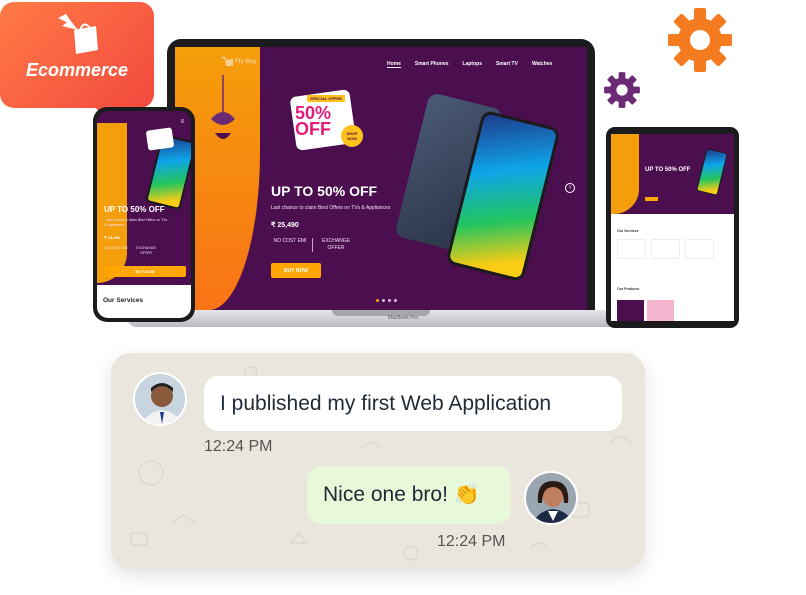 Image resolution: width=806 pixels, height=595 pixels. Describe the element at coordinates (507, 64) in the screenshot. I see `nav-smart-tv: Smart TV` at that location.